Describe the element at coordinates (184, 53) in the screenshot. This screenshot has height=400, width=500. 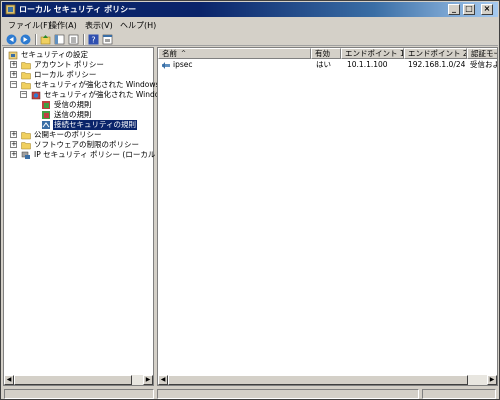
I see `sort-ascending-icon: ^` at that location.